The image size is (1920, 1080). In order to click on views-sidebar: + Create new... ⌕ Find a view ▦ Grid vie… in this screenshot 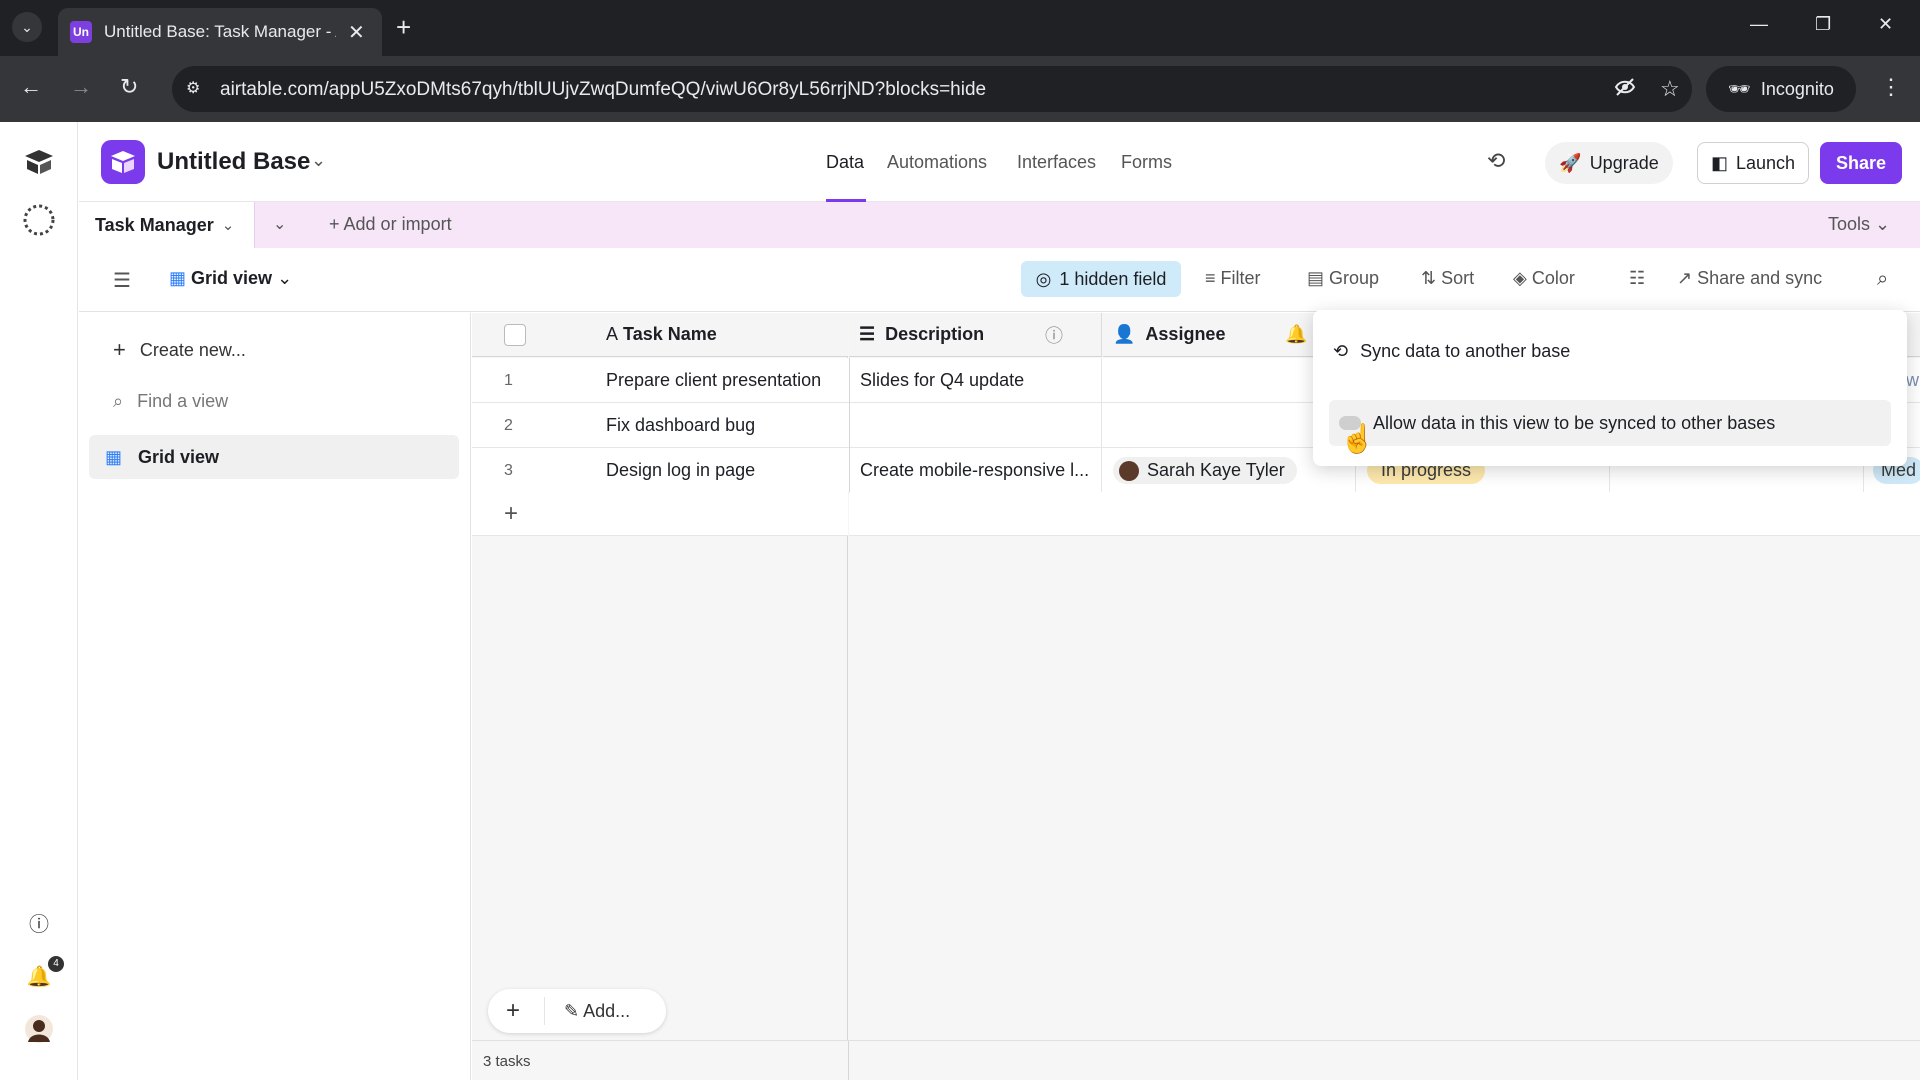, I will do `click(275, 696)`.